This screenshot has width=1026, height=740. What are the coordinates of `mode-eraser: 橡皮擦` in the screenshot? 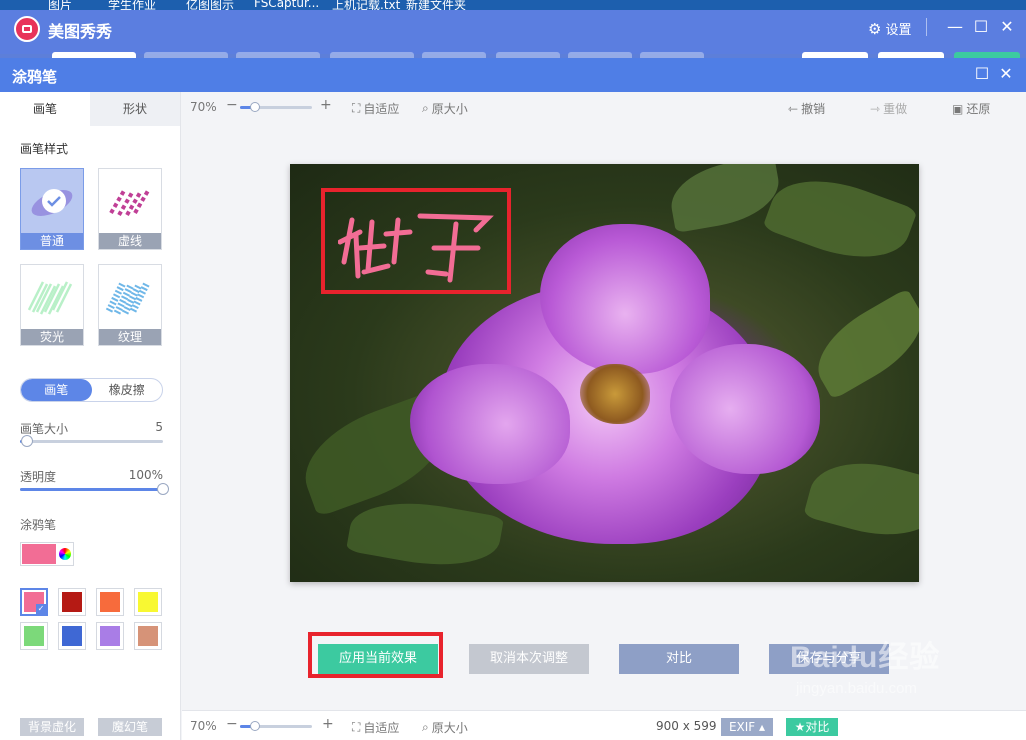 It's located at (127, 390).